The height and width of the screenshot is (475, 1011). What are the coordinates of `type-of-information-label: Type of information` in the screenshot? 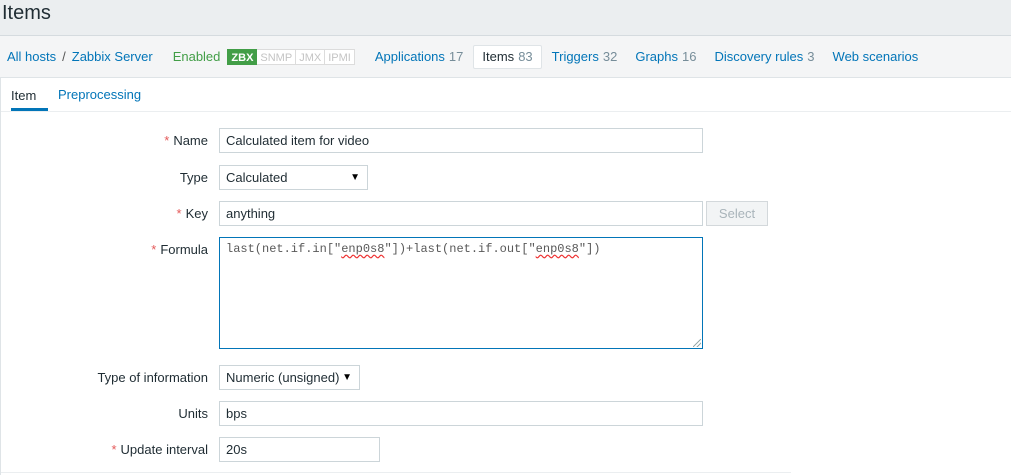 It's located at (152, 377).